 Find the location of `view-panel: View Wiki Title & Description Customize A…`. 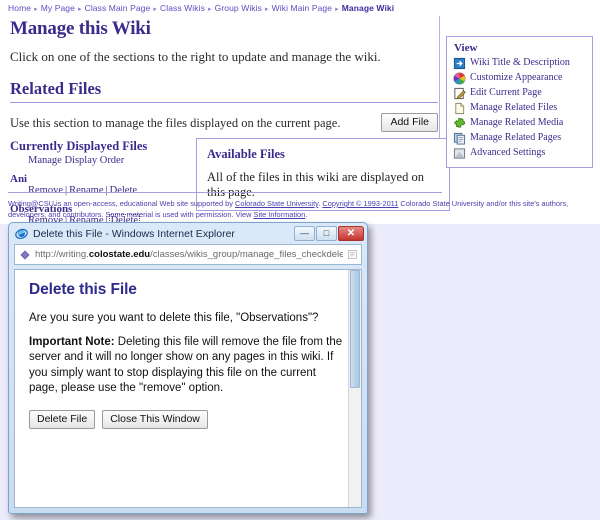

view-panel: View Wiki Title & Description Customize A… is located at coordinates (519, 102).